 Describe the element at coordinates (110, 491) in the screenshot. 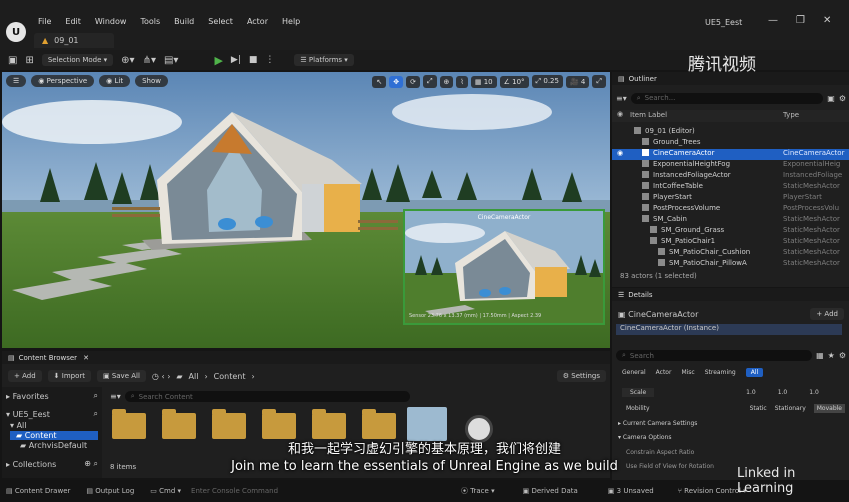

I see `output-log-button: ▤ Output Log` at that location.